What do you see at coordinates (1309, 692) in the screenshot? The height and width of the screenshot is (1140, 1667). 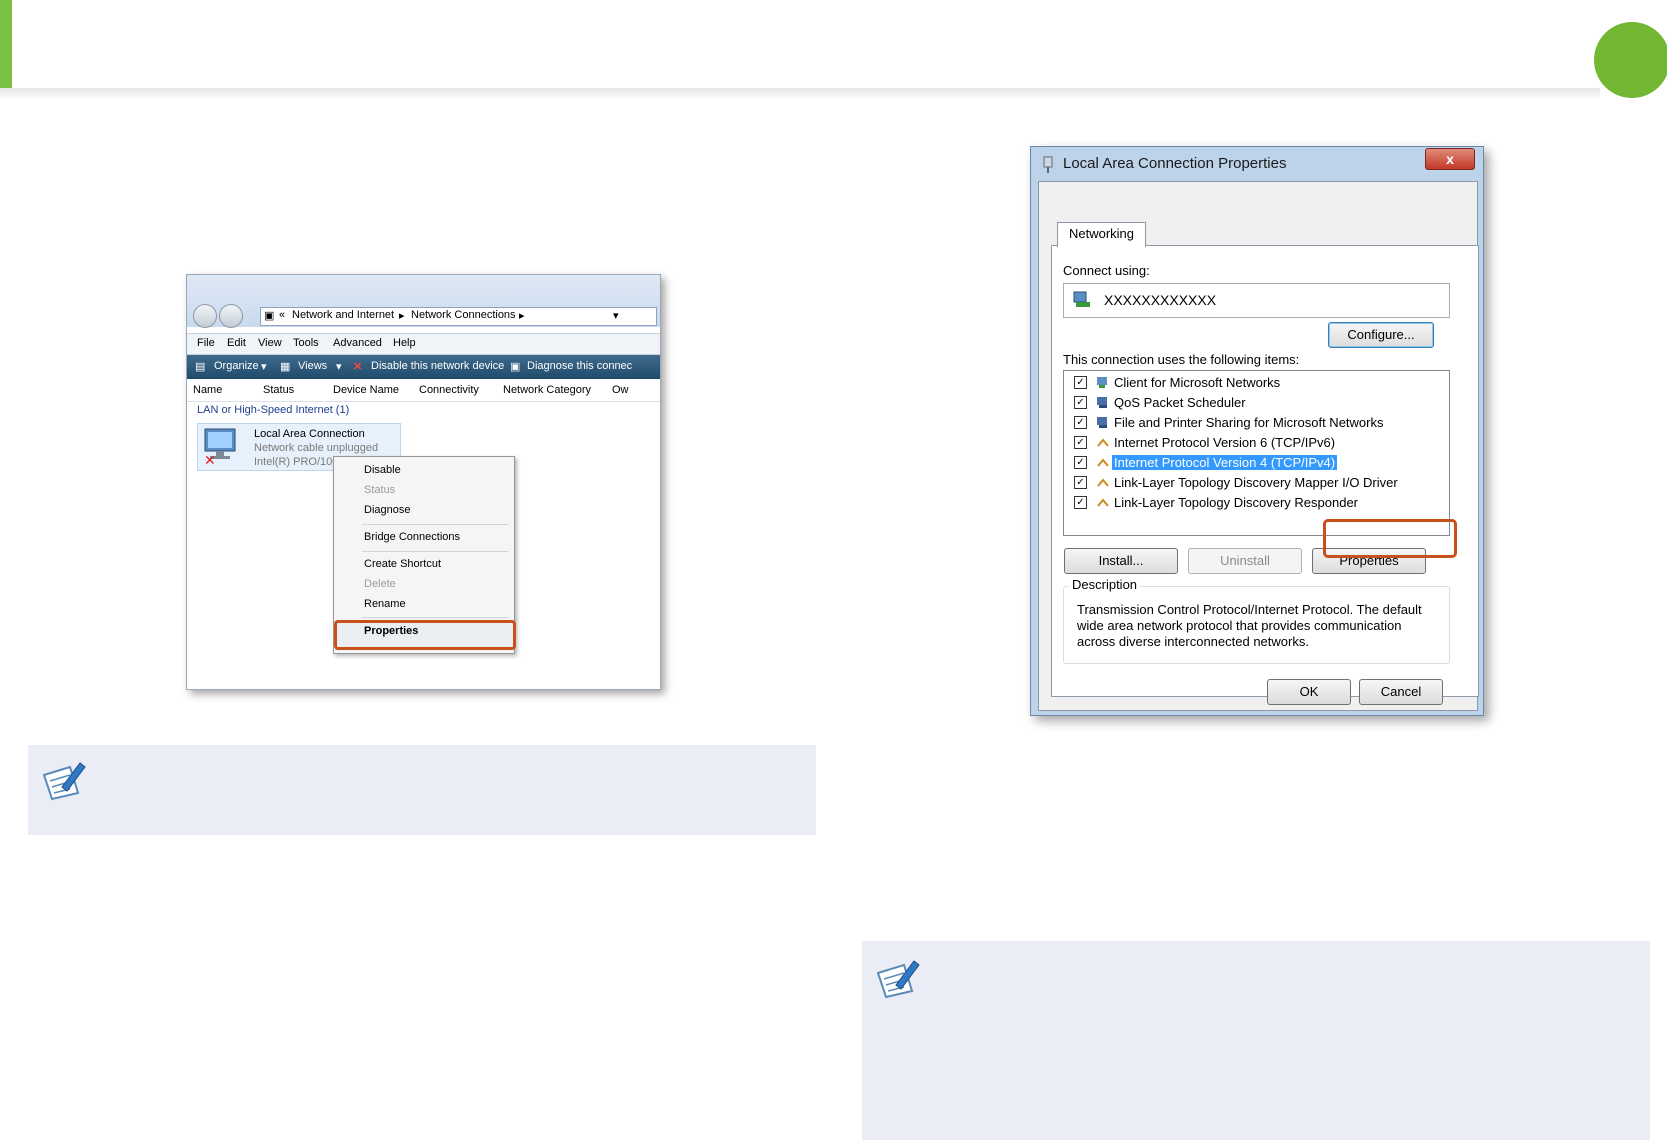 I see `ok-button: OK` at bounding box center [1309, 692].